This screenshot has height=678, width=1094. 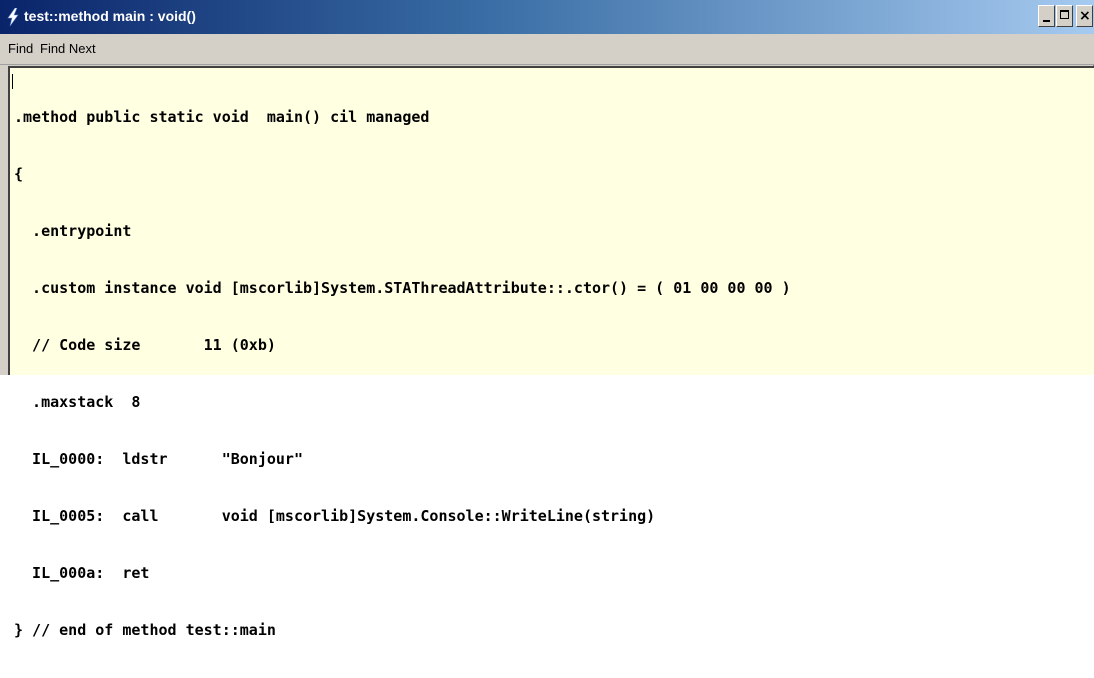 What do you see at coordinates (19, 174) in the screenshot?
I see `code-line: {` at bounding box center [19, 174].